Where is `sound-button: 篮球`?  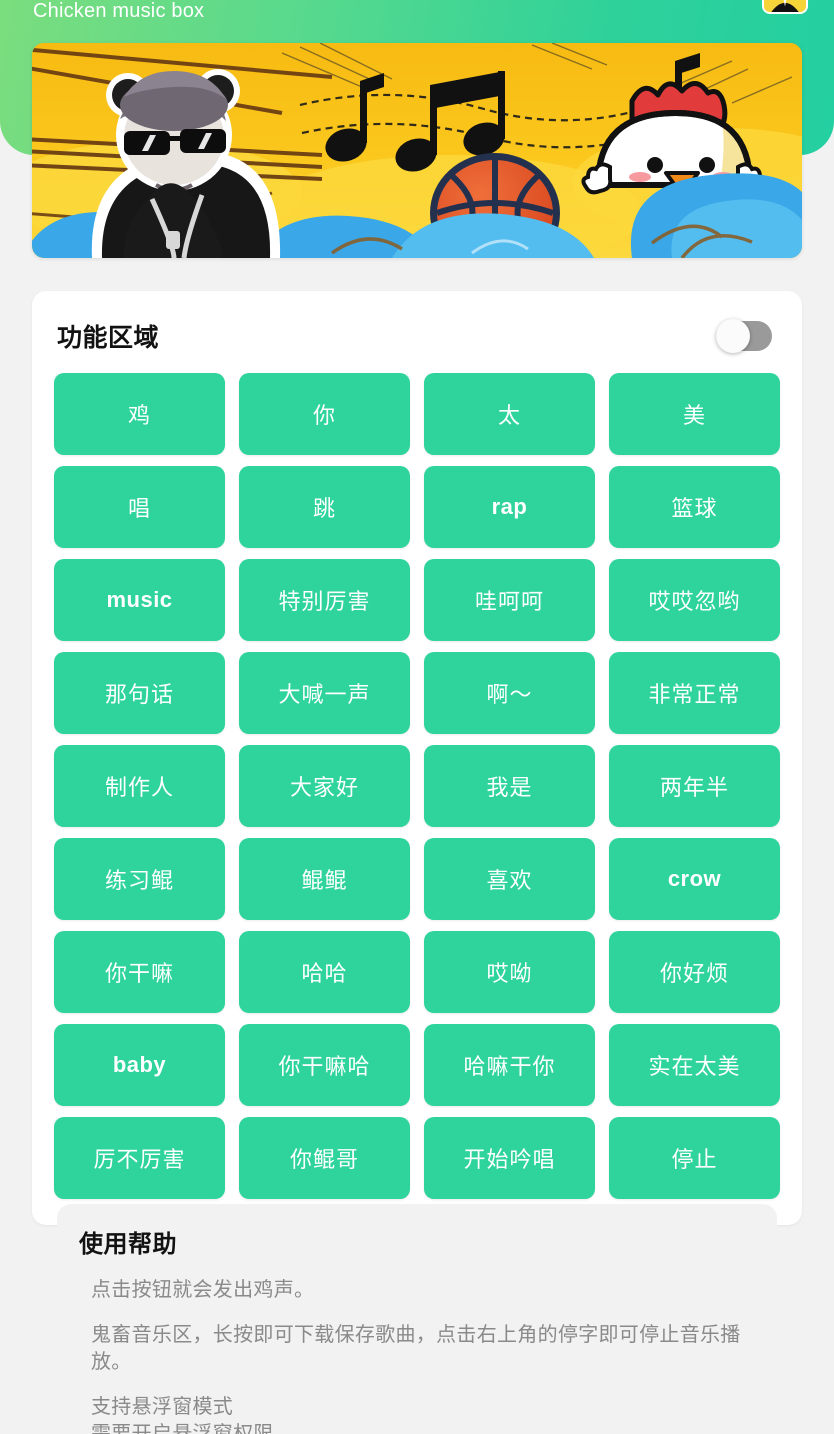 sound-button: 篮球 is located at coordinates (694, 507).